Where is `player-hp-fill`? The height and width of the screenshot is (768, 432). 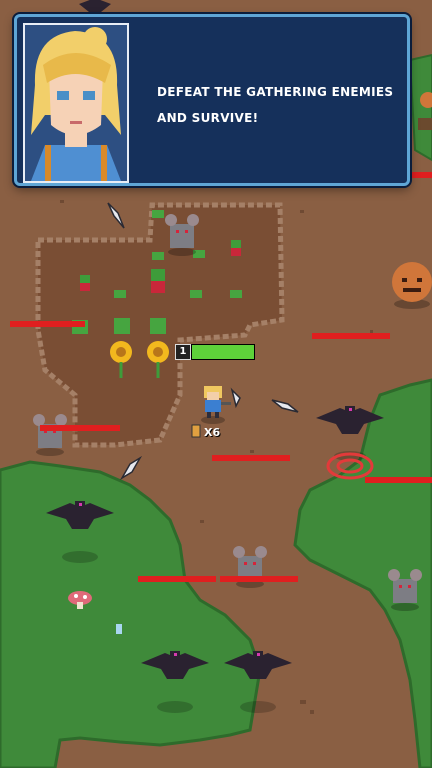
player-hp-fill is located at coordinates (223, 352).